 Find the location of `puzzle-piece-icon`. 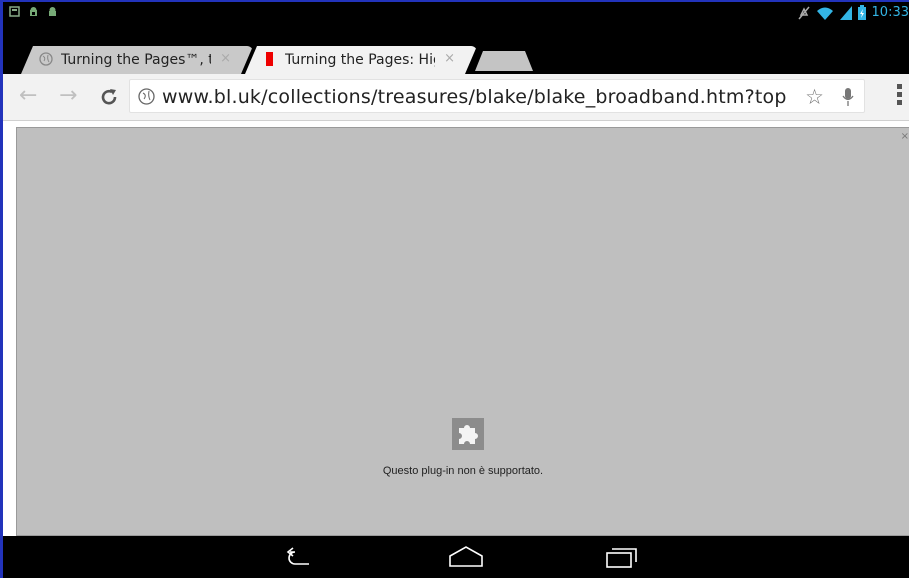

puzzle-piece-icon is located at coordinates (468, 434).